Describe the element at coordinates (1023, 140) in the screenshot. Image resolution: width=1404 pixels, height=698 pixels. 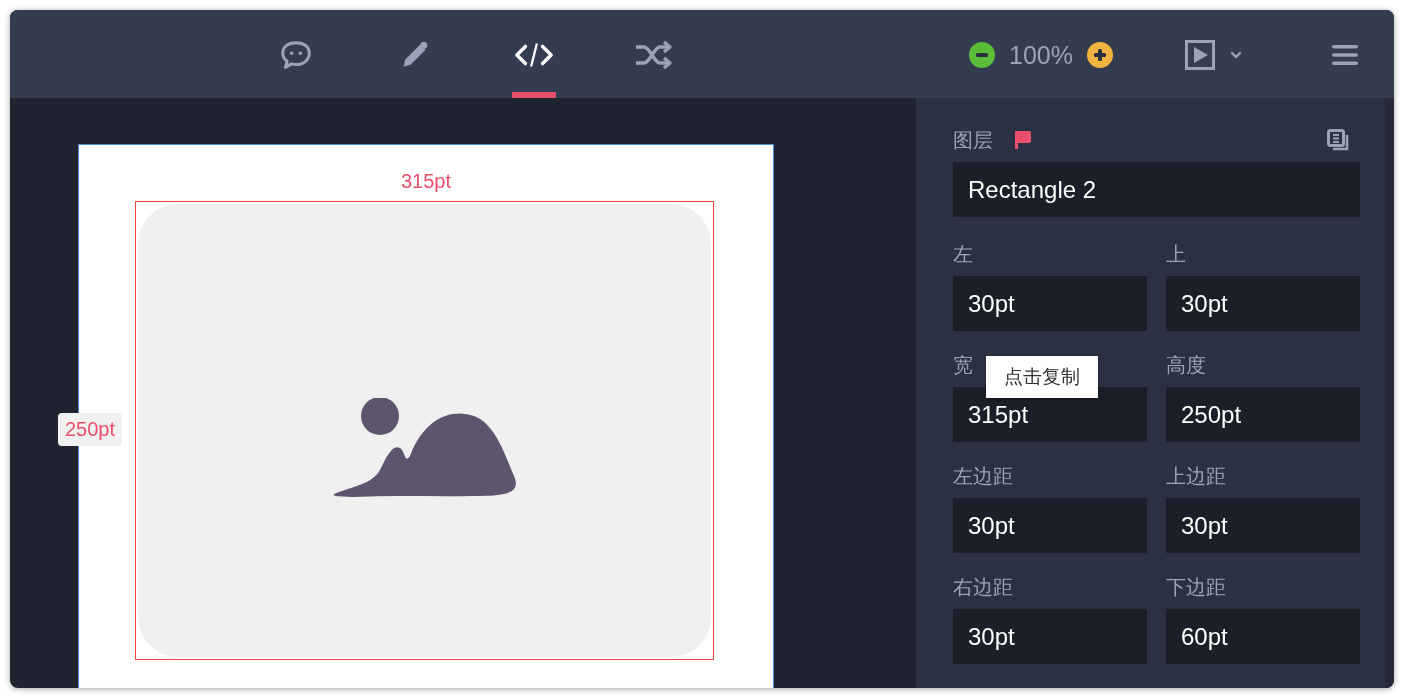
I see `flag-icon` at that location.